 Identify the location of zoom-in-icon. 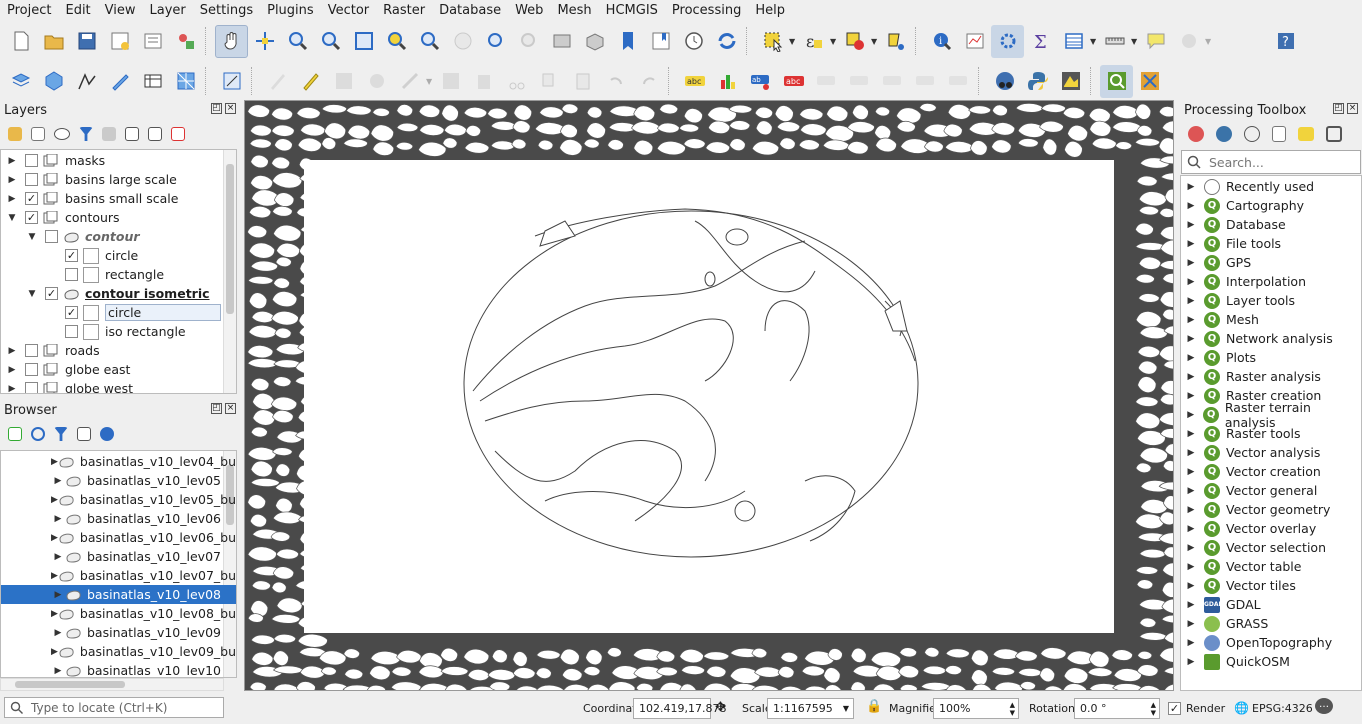
(297, 41).